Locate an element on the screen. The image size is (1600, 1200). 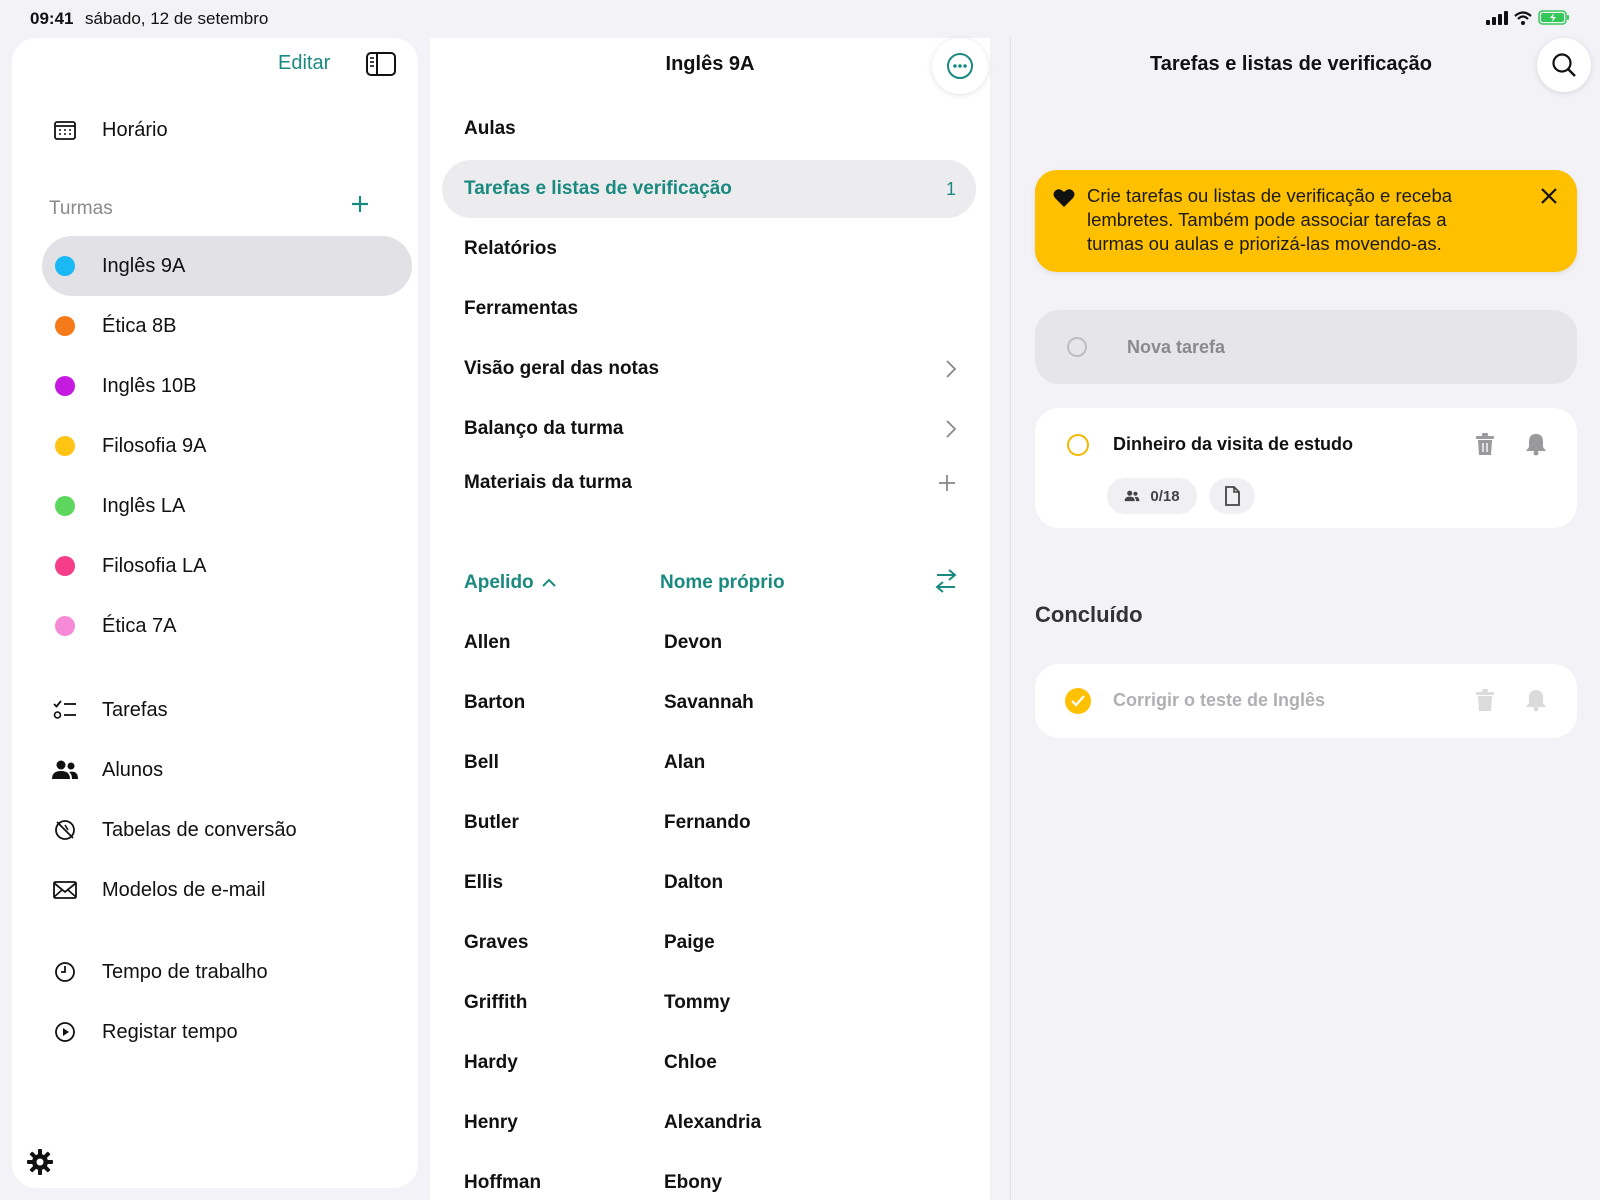
menu-item-lessons: Aulas is located at coordinates (709, 129).